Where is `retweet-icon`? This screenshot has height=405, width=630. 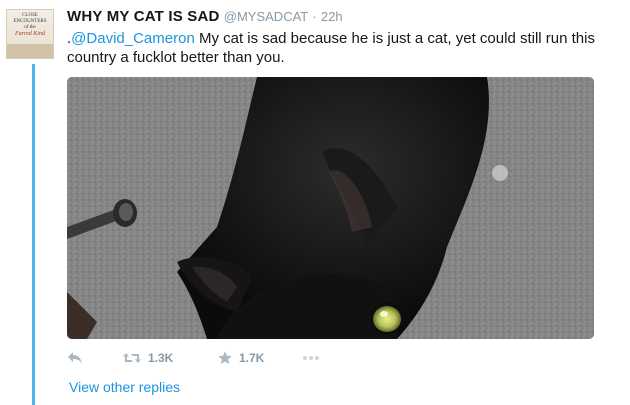 retweet-icon is located at coordinates (132, 358).